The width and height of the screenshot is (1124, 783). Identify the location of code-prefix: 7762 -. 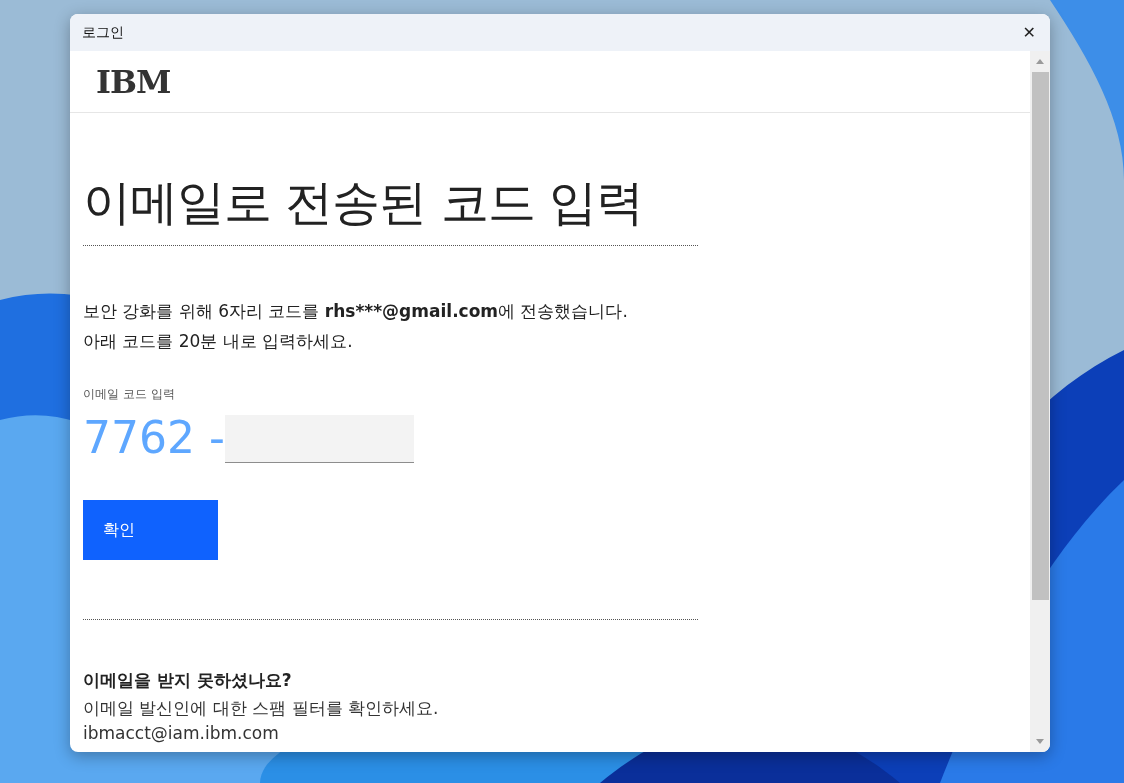
(154, 438).